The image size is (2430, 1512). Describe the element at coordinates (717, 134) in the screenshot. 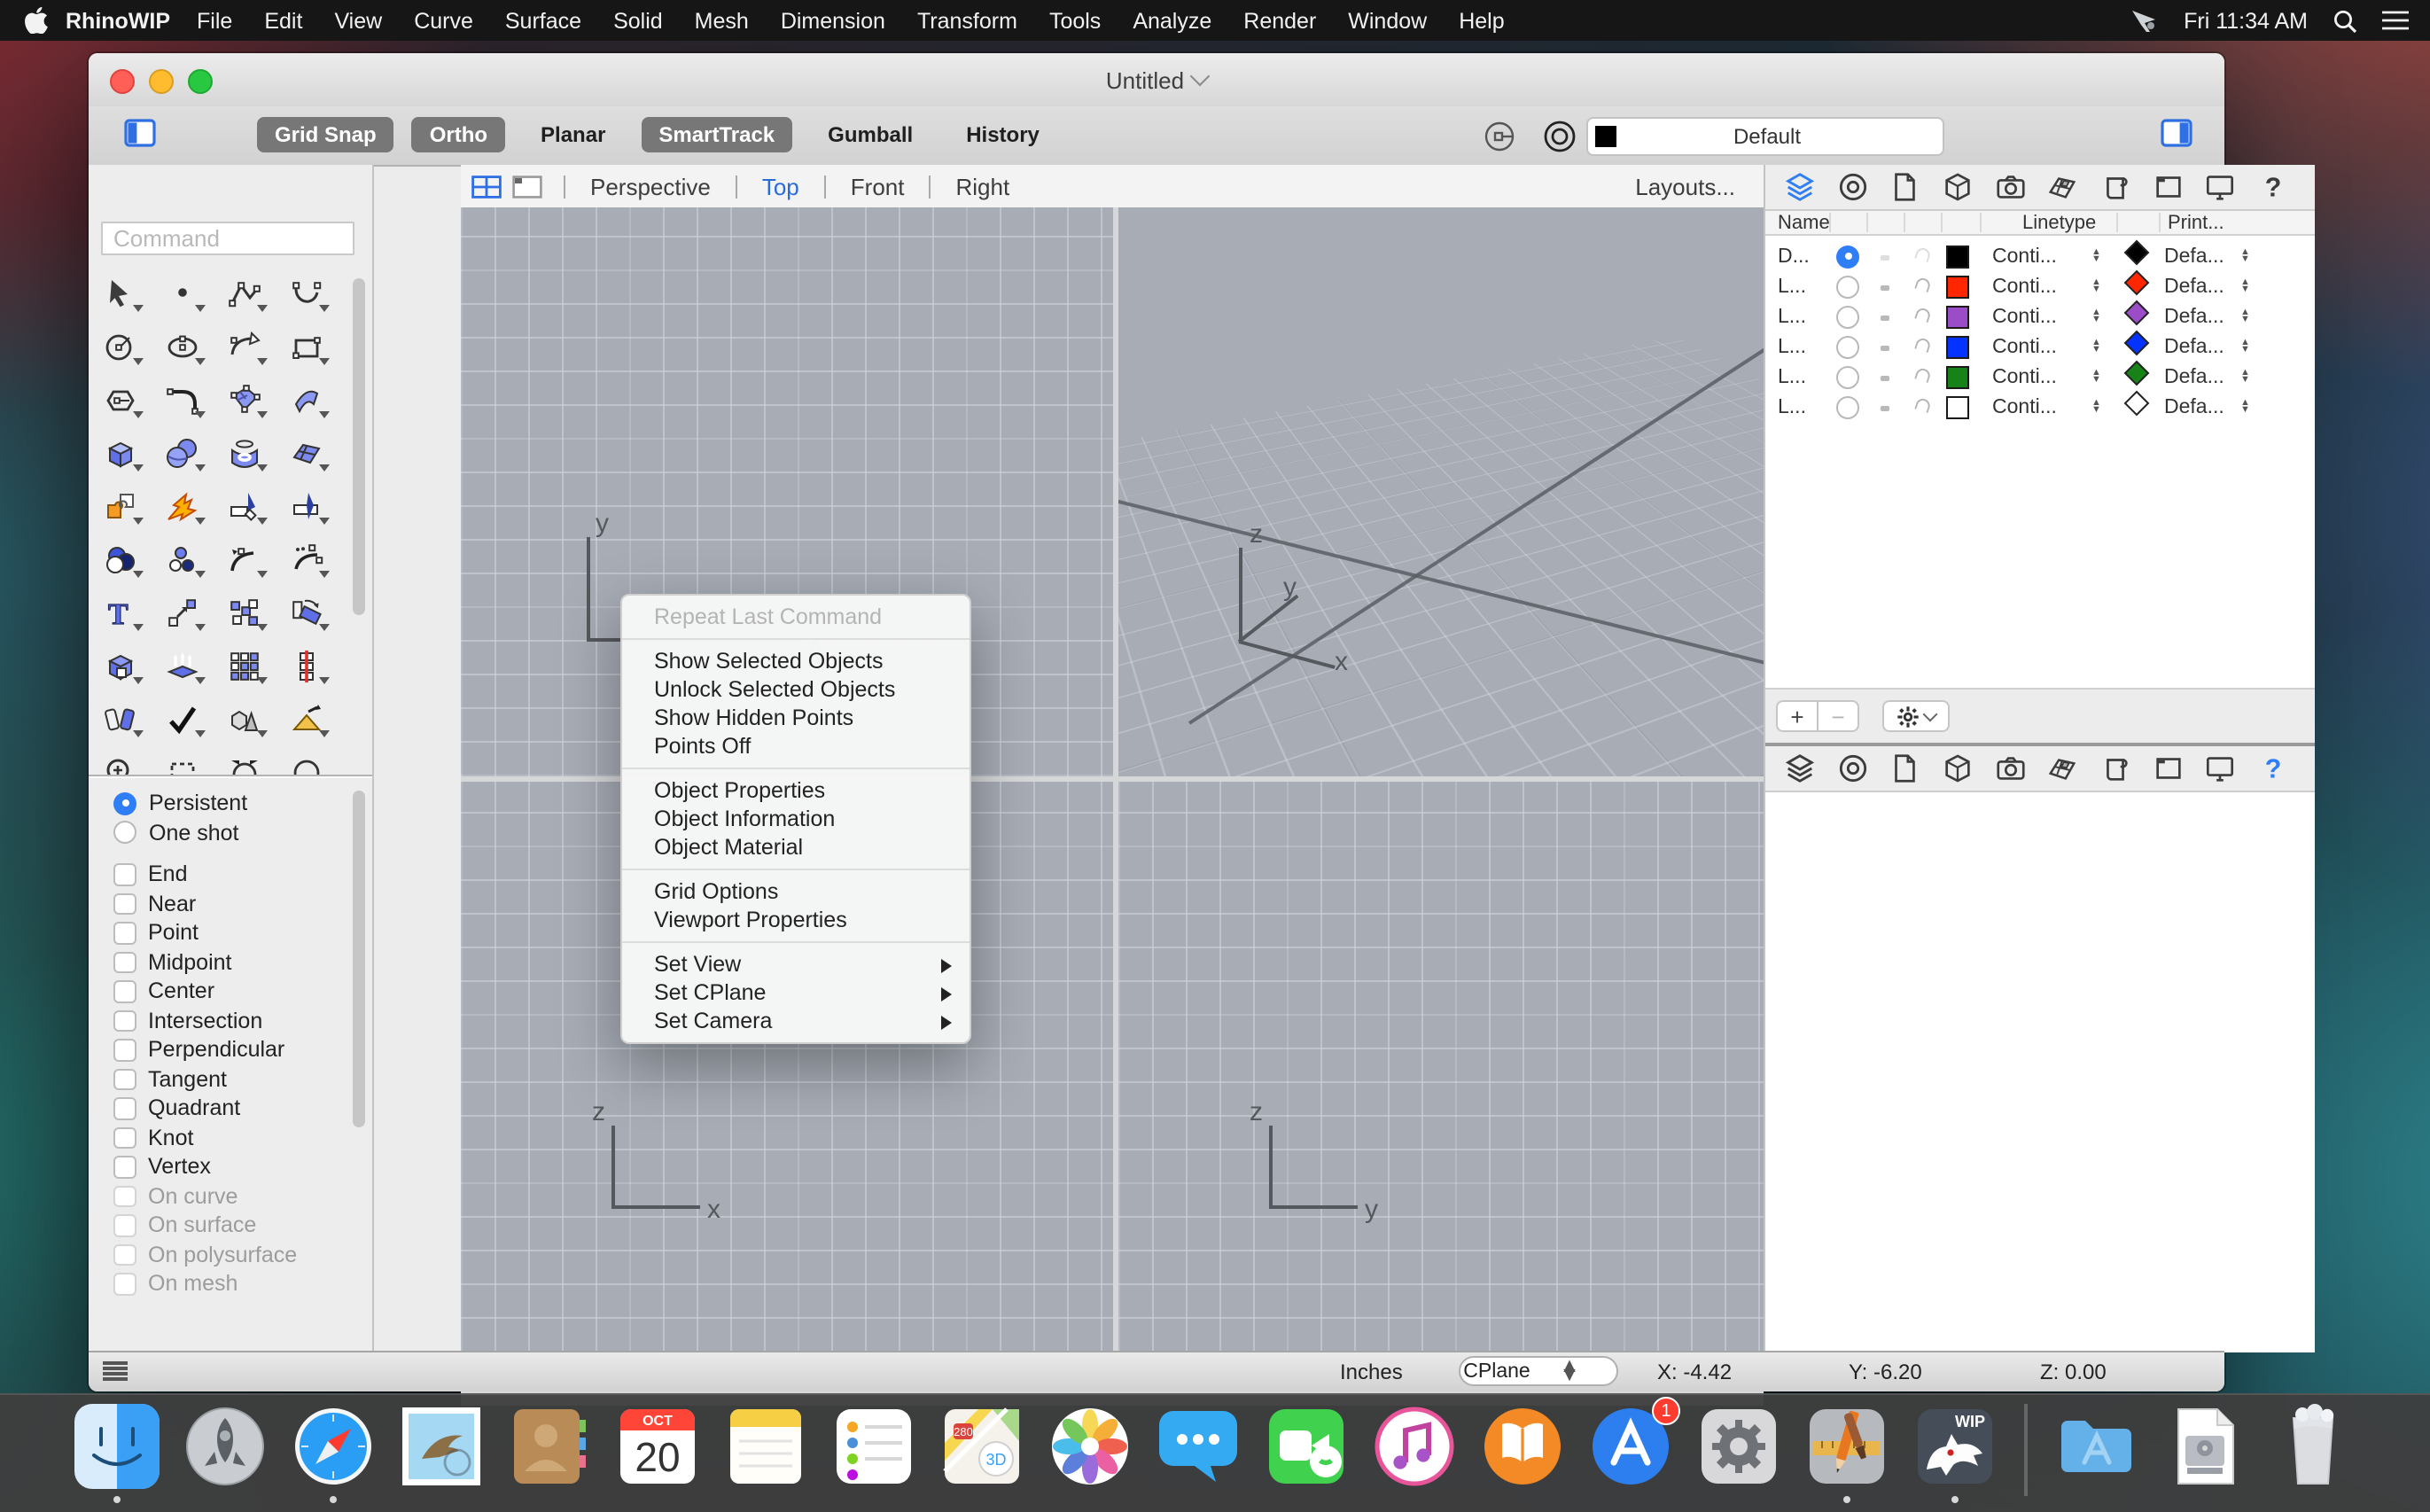

I see `toggle-smarttrack: SmartTrack` at that location.